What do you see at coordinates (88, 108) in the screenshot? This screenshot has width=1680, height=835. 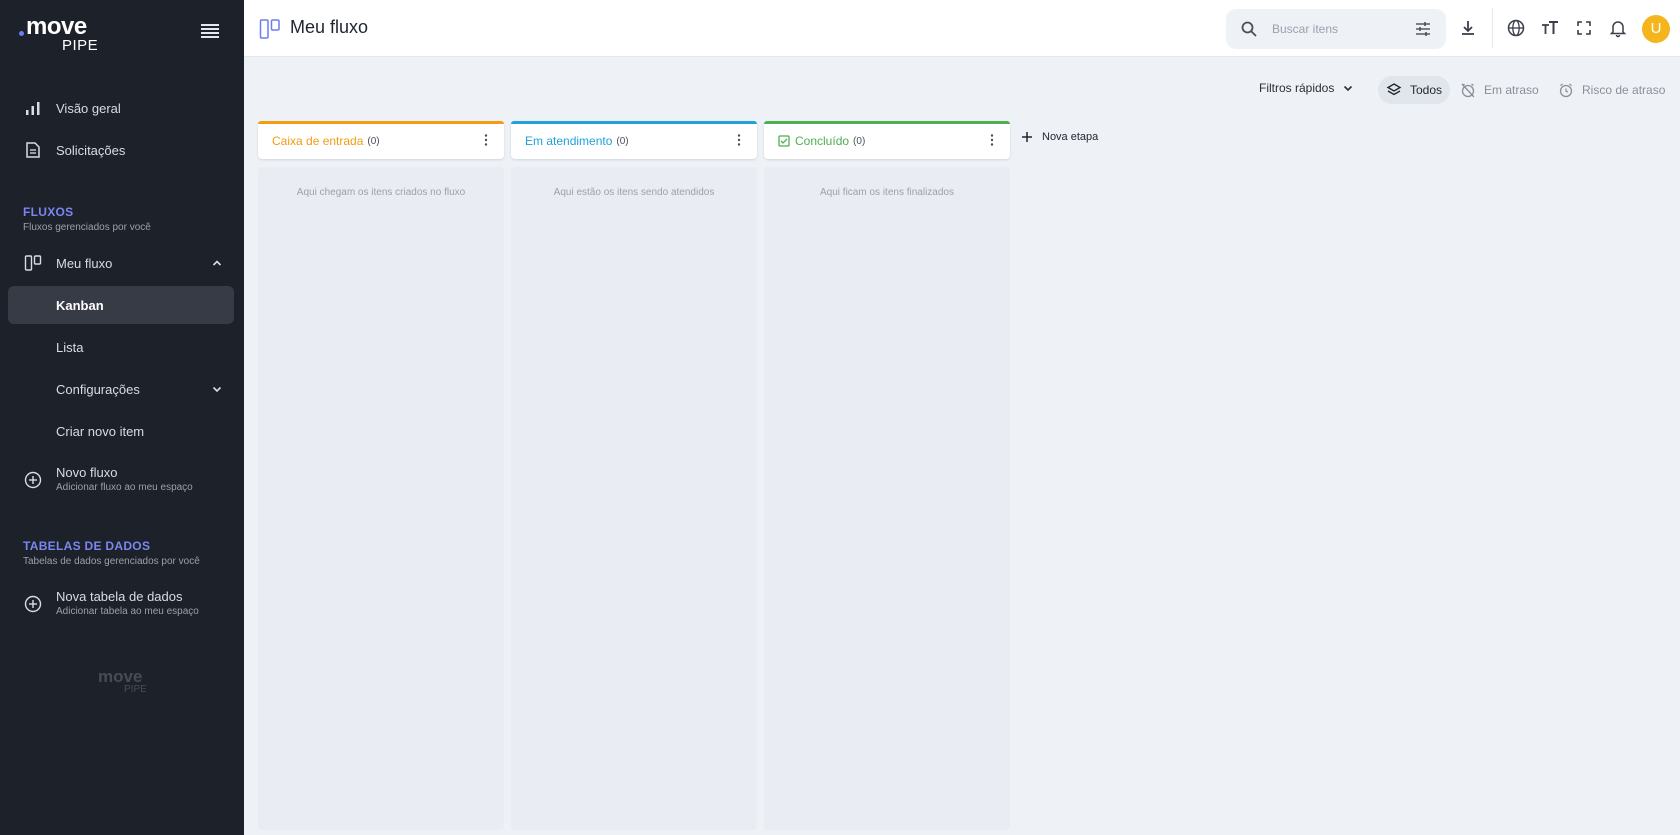 I see `sidebar-item-label: Visão geral` at bounding box center [88, 108].